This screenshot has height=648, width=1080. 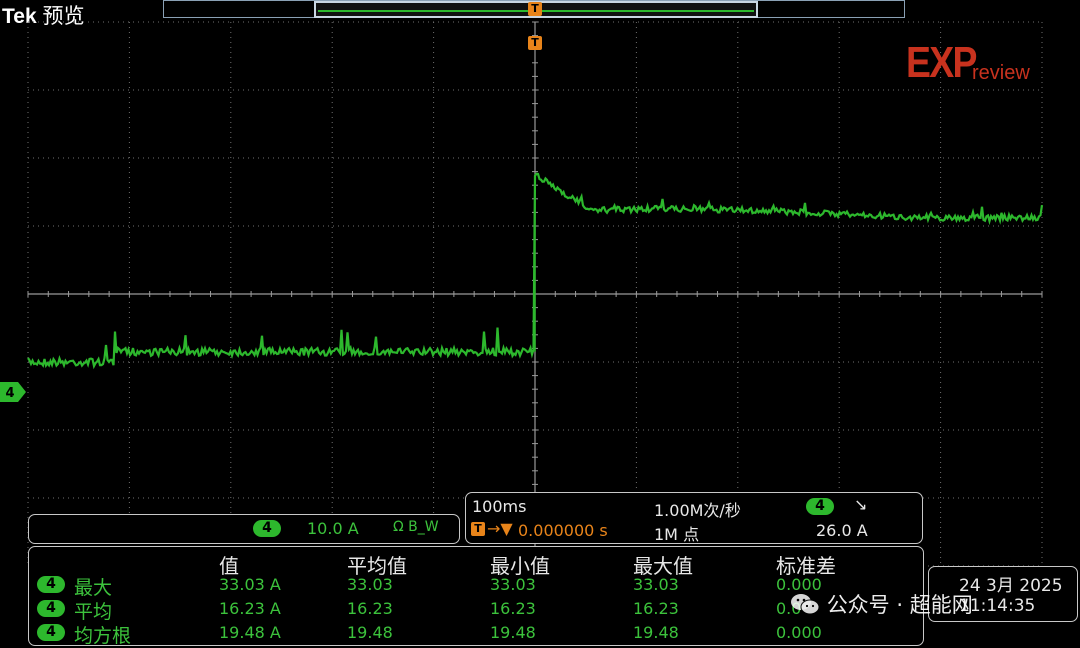 What do you see at coordinates (370, 608) in the screenshot?
I see `row-mean: 16.23` at bounding box center [370, 608].